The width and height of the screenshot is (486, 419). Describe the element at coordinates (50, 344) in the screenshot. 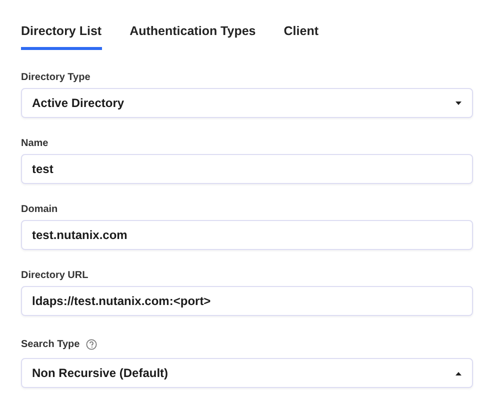

I see `field-label: Search Type` at that location.